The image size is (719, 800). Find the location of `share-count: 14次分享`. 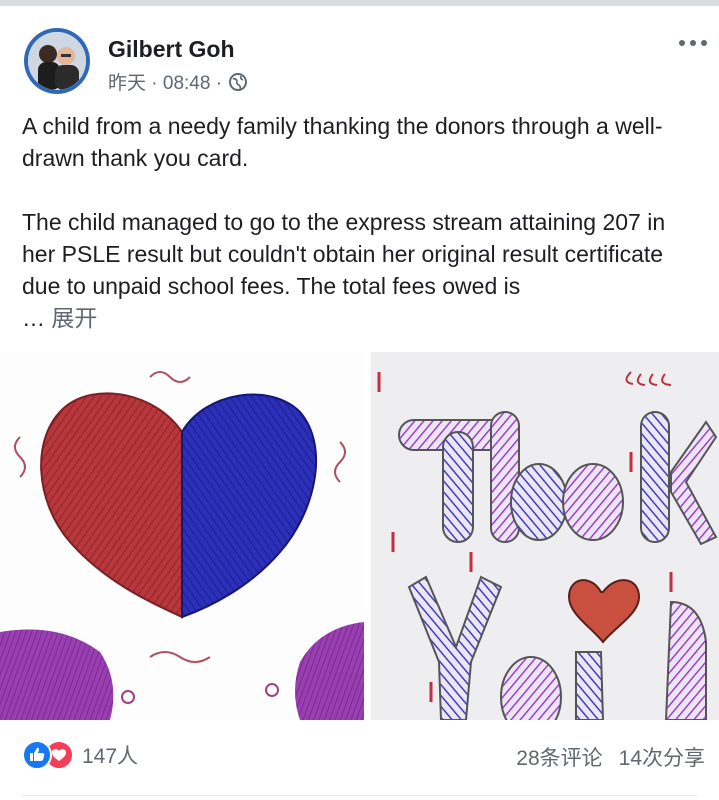

share-count: 14次分享 is located at coordinates (662, 757).